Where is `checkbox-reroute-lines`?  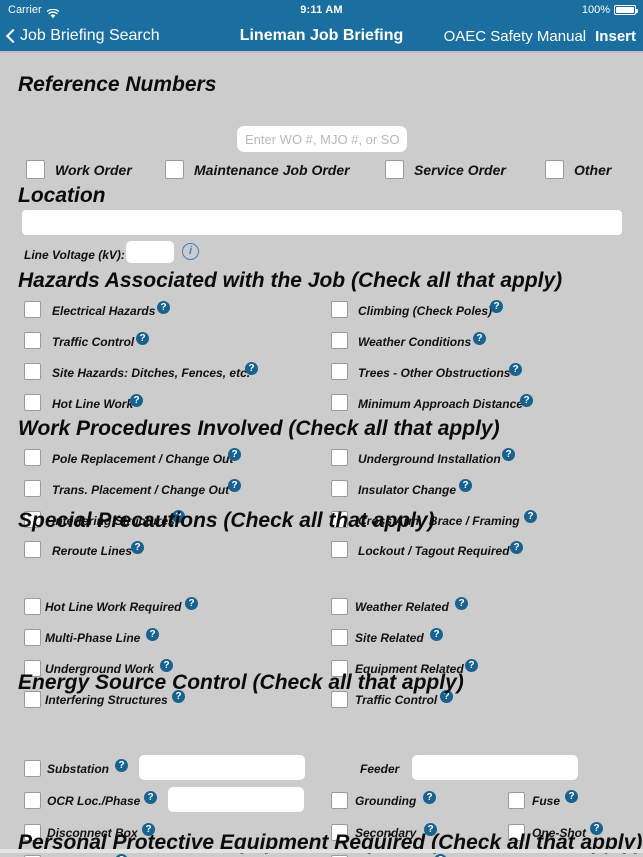 checkbox-reroute-lines is located at coordinates (32, 549).